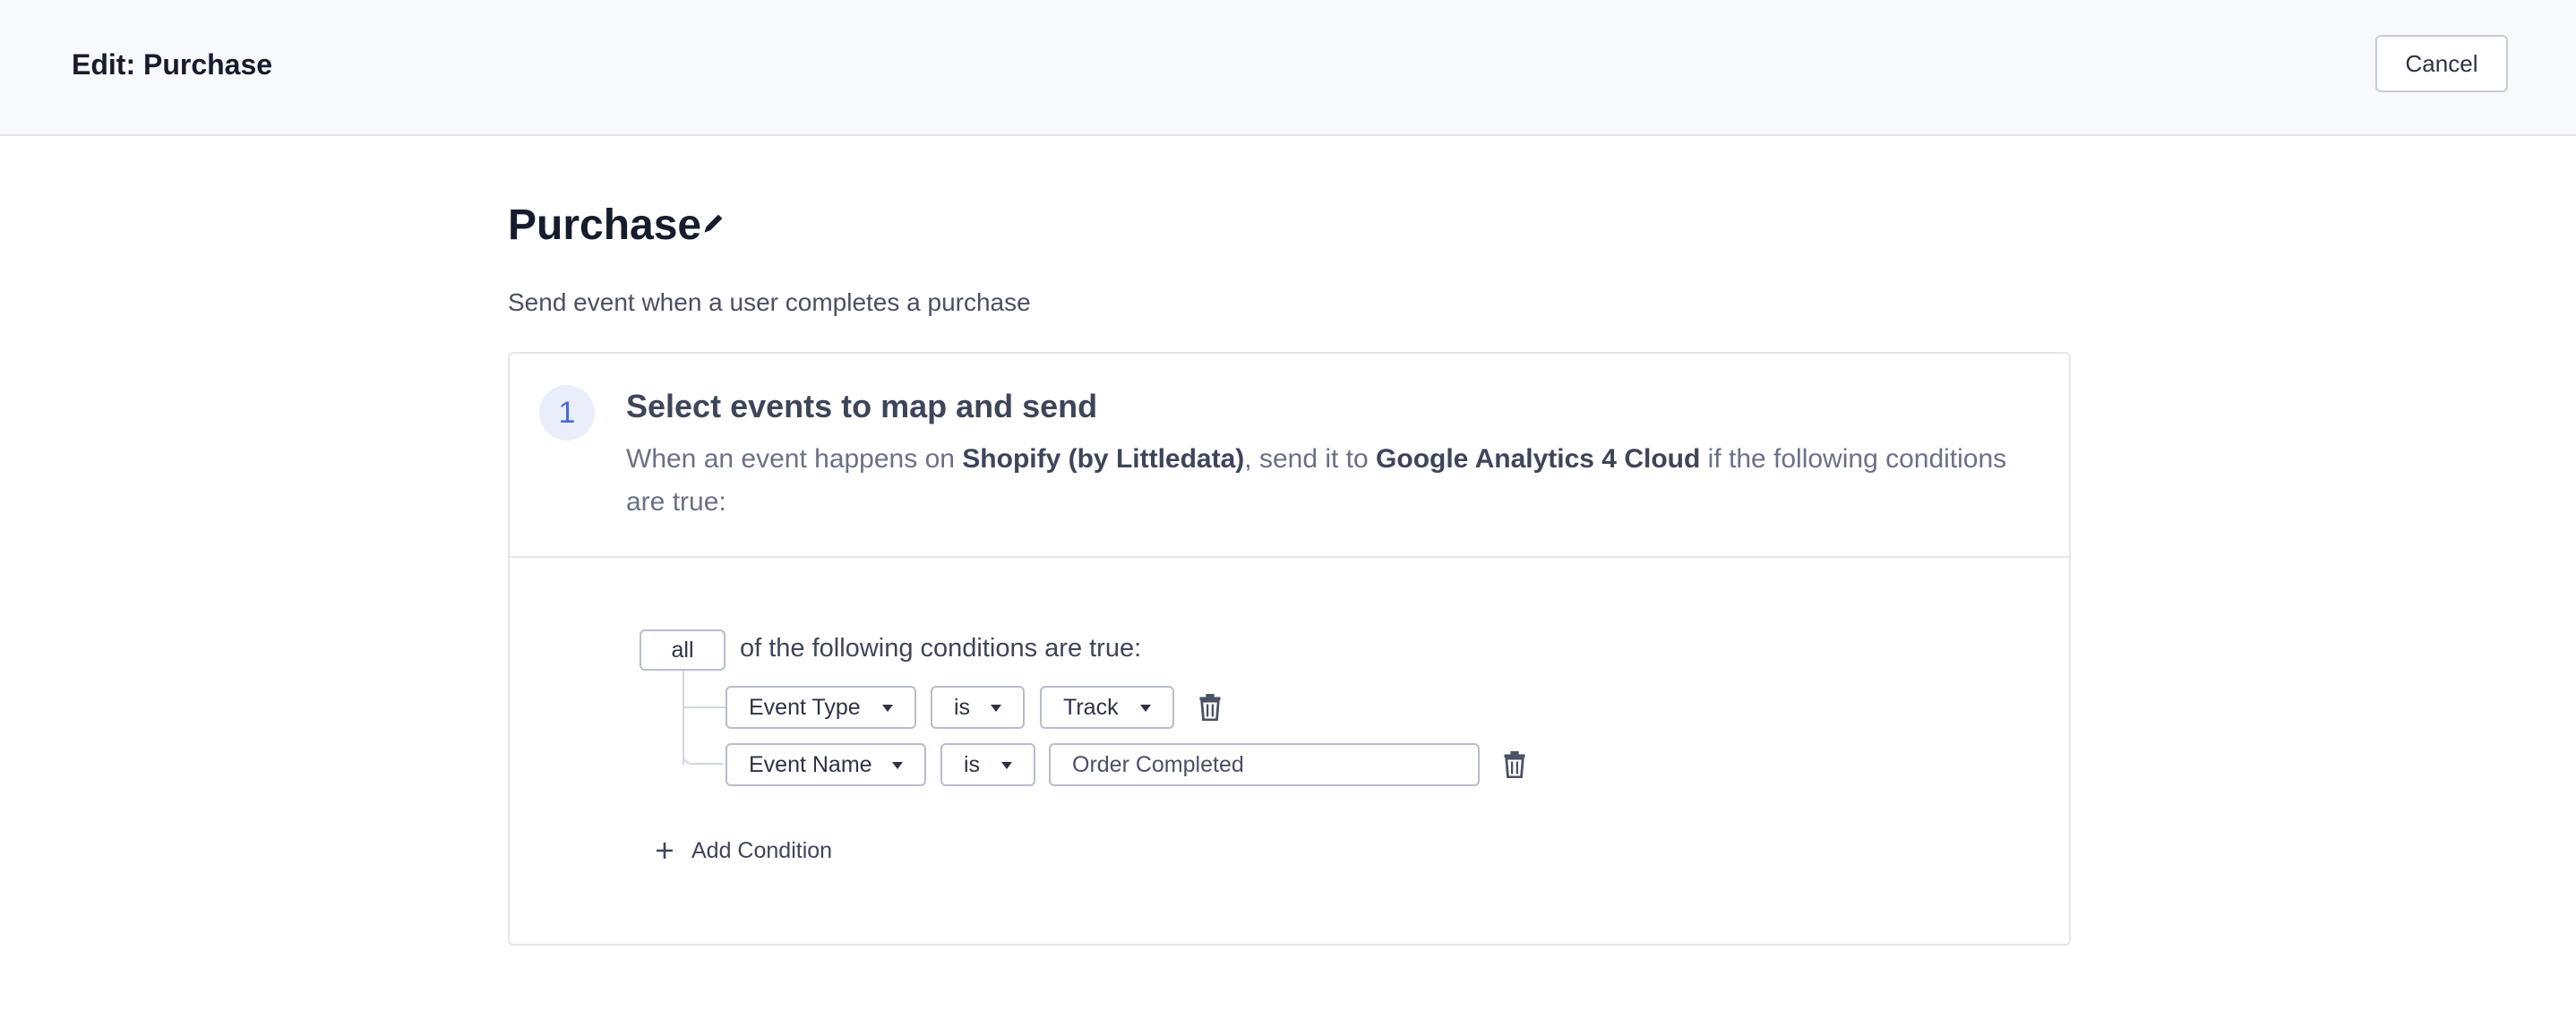 The image size is (2576, 1010). What do you see at coordinates (1310, 459) in the screenshot?
I see `step-desc-middle: , send it to` at bounding box center [1310, 459].